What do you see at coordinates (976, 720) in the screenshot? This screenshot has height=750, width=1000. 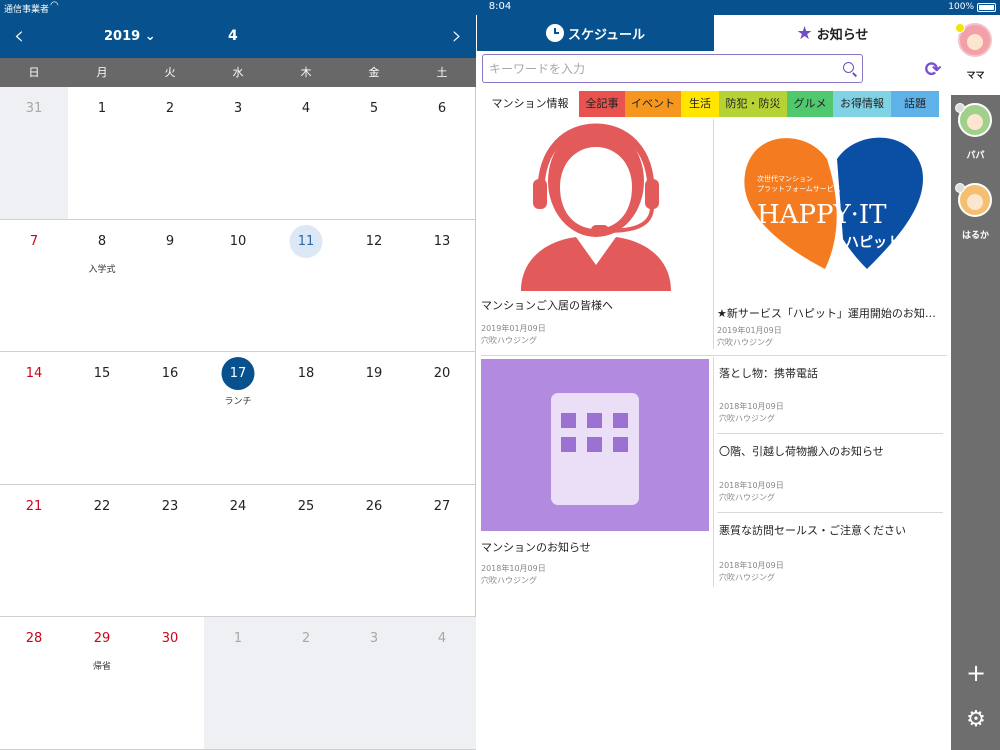 I see `gear-icon: ⚙` at bounding box center [976, 720].